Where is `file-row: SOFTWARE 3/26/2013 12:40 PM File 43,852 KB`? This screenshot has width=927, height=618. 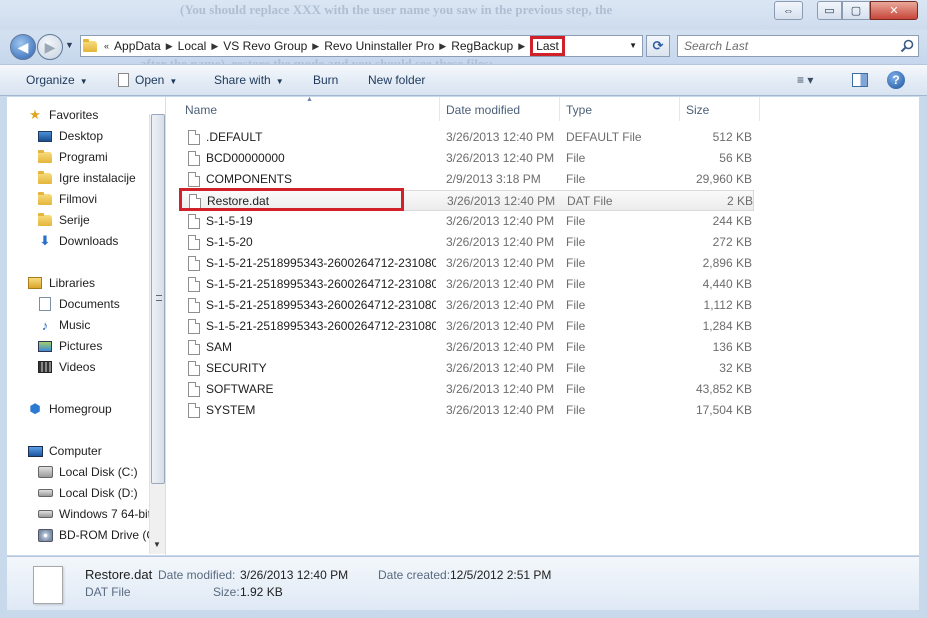
file-row: SOFTWARE 3/26/2013 12:40 PM File 43,852 KB is located at coordinates (466, 389).